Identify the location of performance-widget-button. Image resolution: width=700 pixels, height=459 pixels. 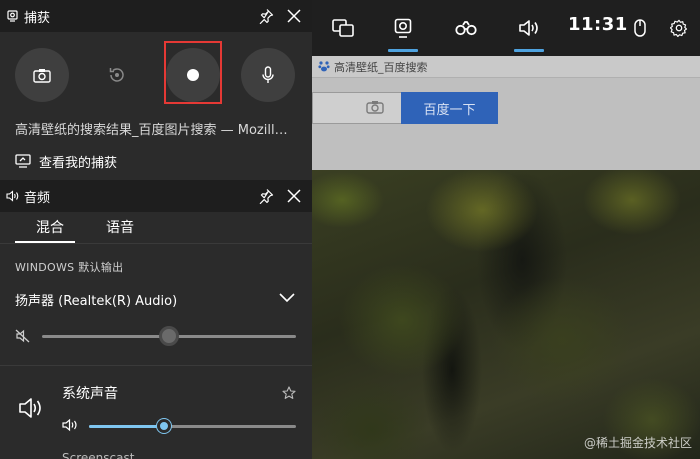
(466, 28).